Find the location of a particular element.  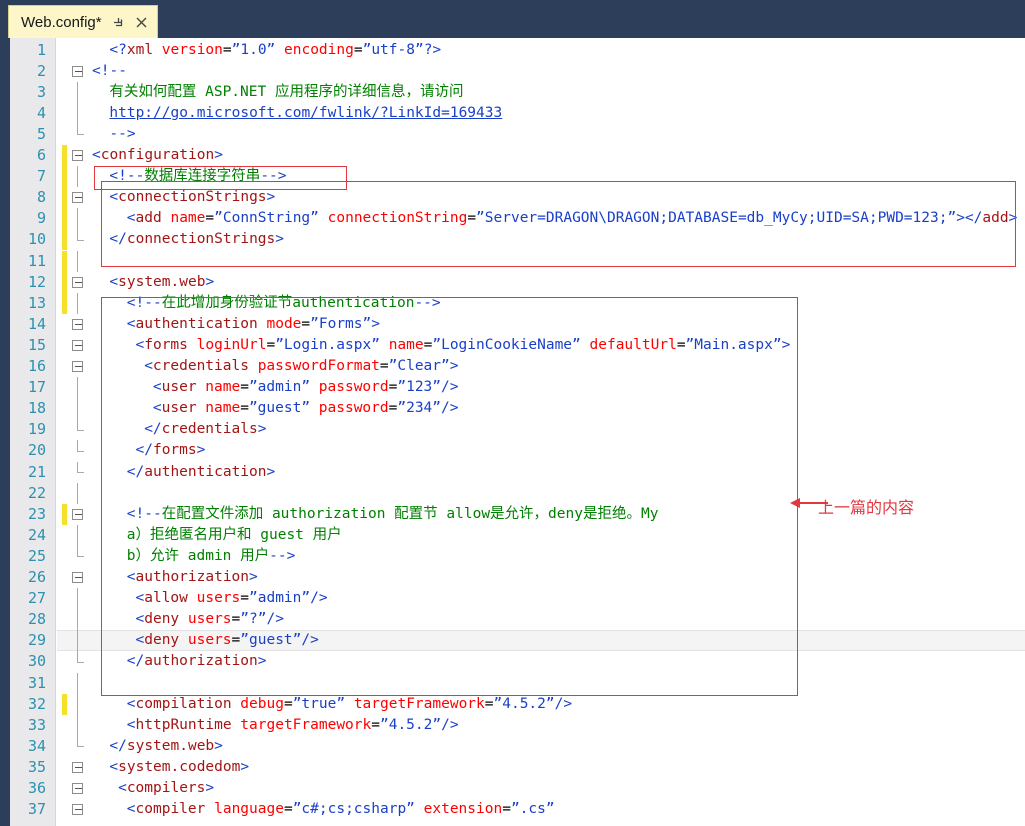

code-token: defaultUrl is located at coordinates (633, 344).